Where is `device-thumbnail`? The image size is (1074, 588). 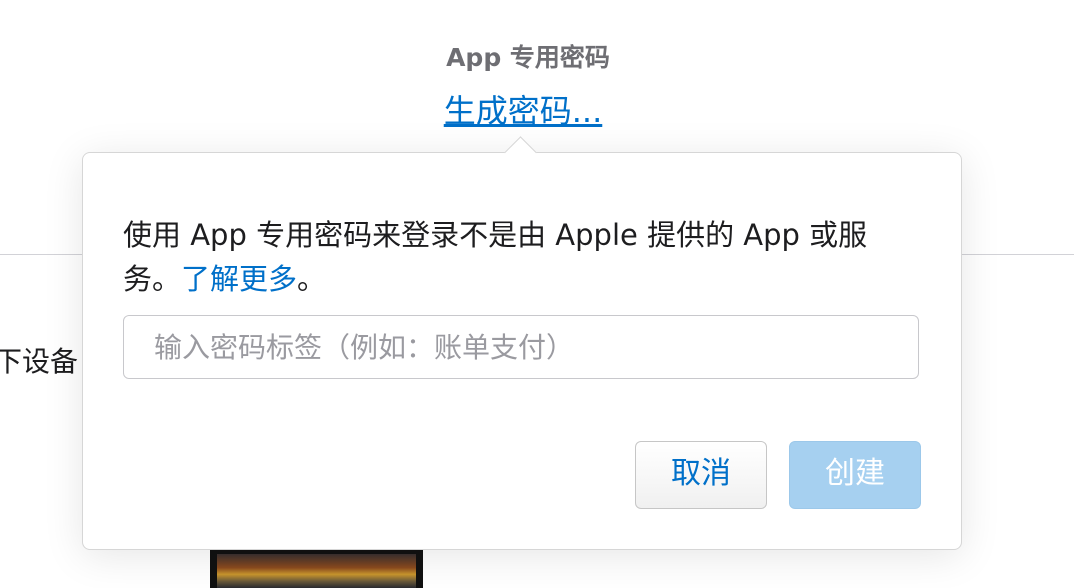 device-thumbnail is located at coordinates (316, 568).